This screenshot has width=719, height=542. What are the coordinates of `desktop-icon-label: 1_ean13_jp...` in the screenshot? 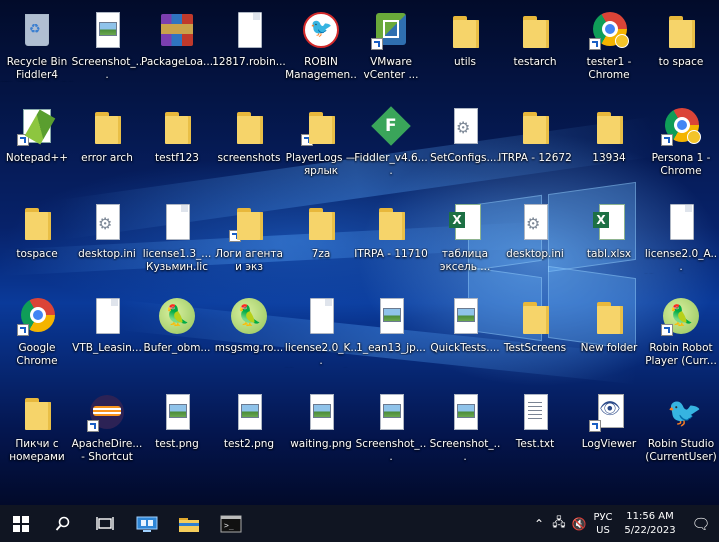 It's located at (391, 348).